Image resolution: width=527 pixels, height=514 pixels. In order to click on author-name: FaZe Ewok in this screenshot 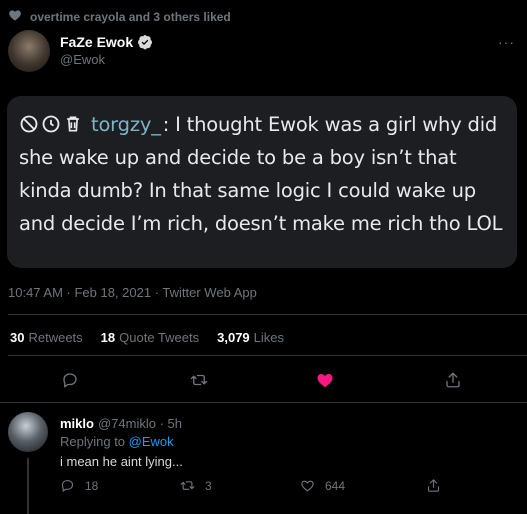, I will do `click(106, 42)`.